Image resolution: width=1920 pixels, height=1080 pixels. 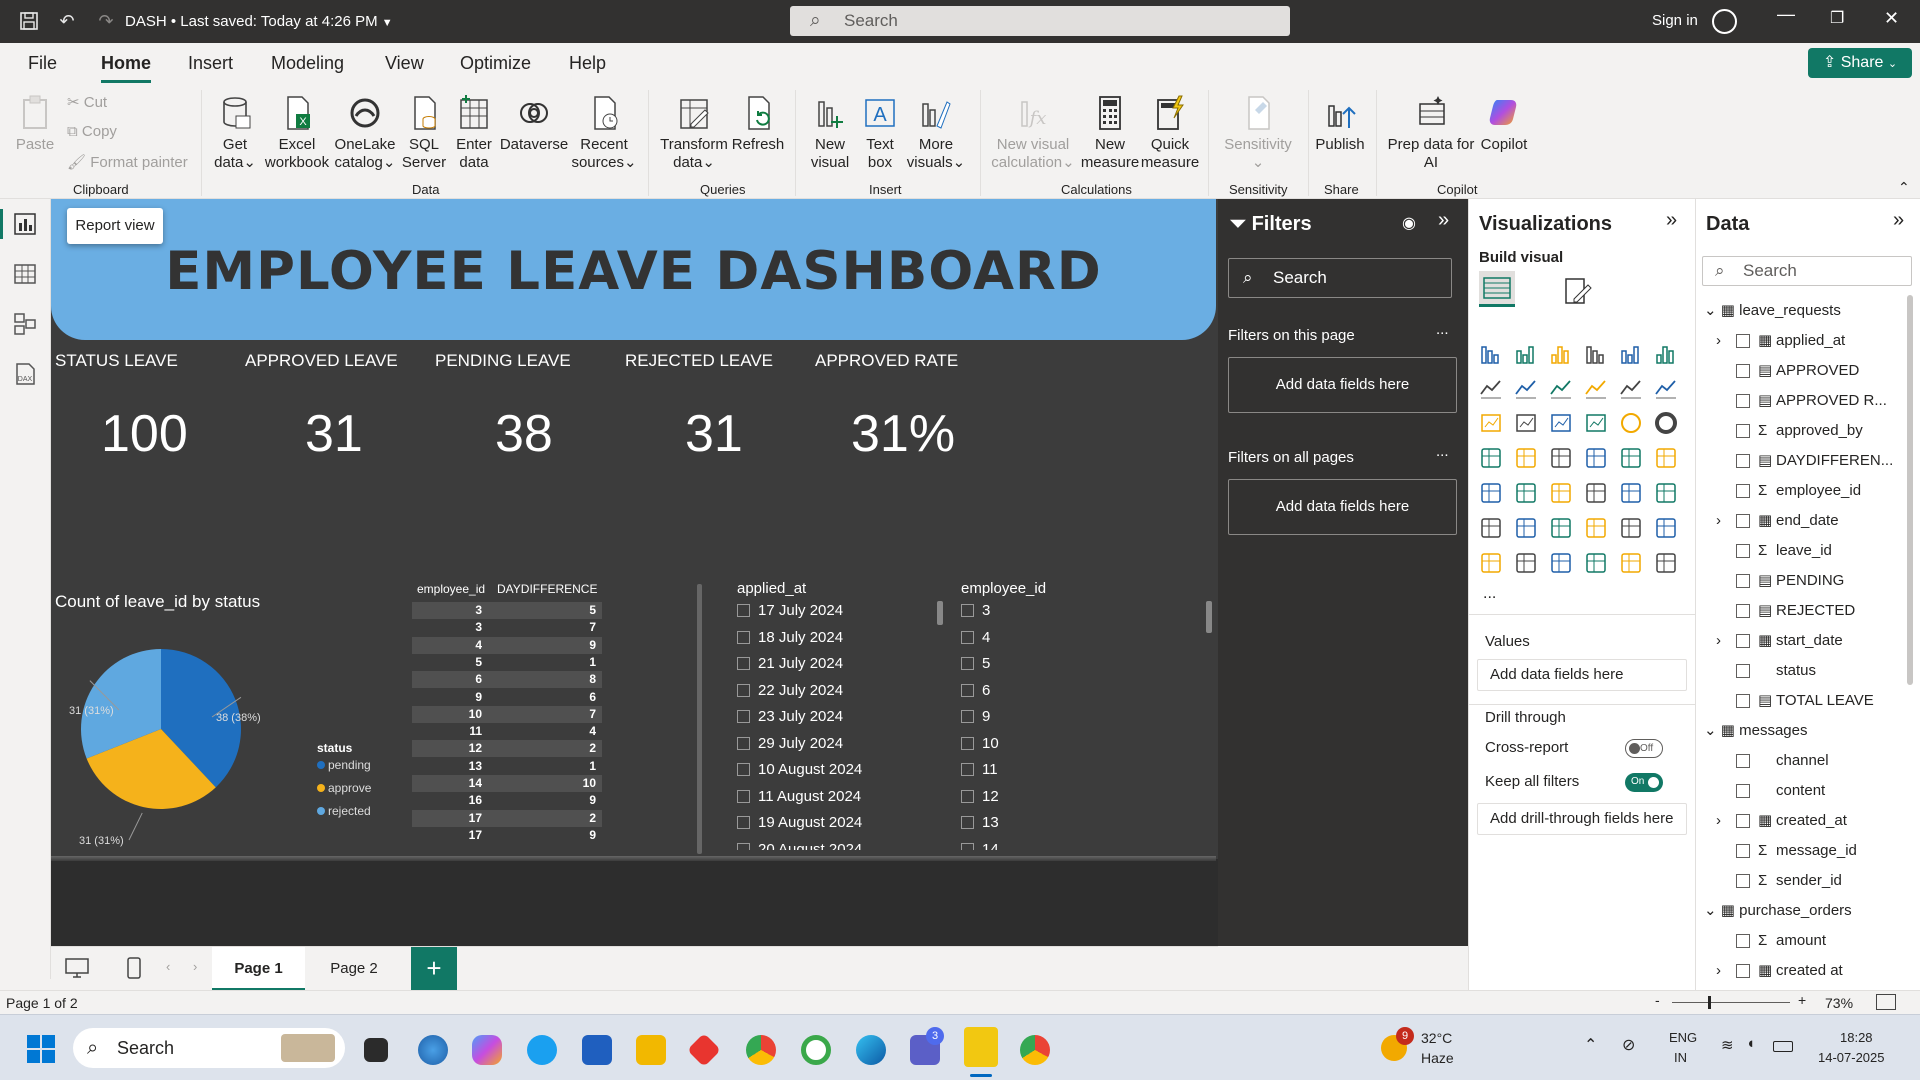 I want to click on undo-icon: ↶, so click(x=67, y=21).